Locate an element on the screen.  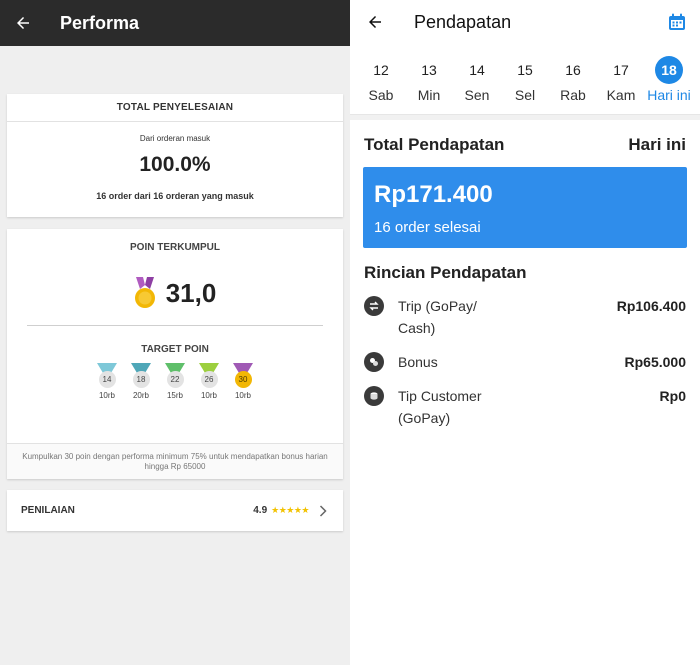
target-medal: 18 20rb is located at coordinates (141, 381).